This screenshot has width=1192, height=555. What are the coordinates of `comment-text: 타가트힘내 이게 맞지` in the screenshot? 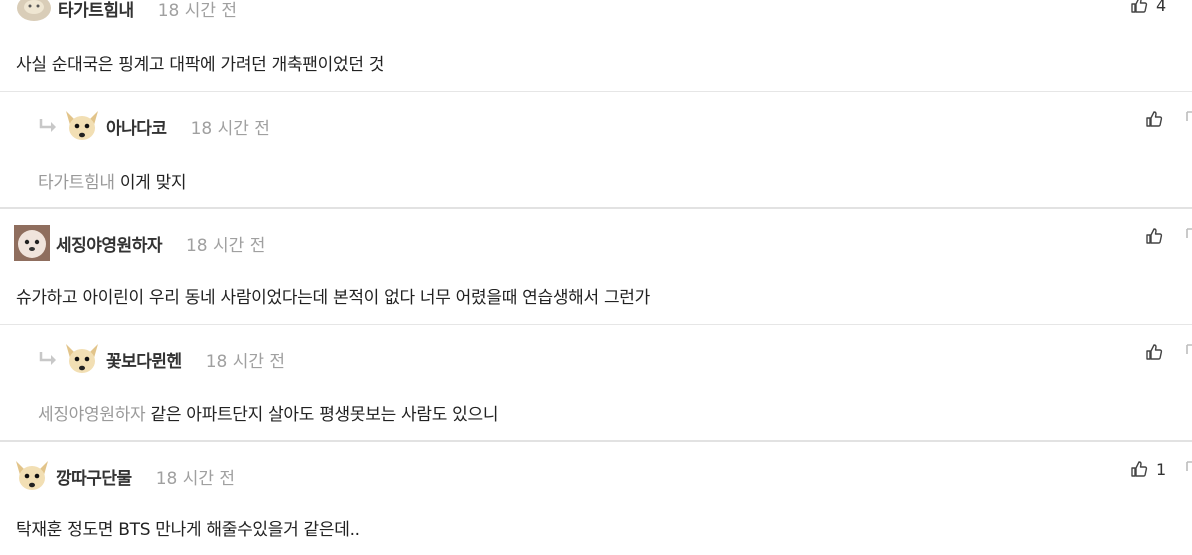 It's located at (112, 180).